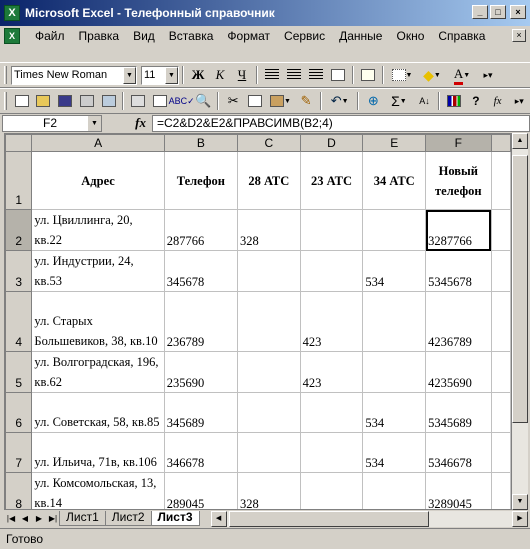 The image size is (530, 549). Describe the element at coordinates (99, 36) in the screenshot. I see `menu-edit: Правка` at that location.